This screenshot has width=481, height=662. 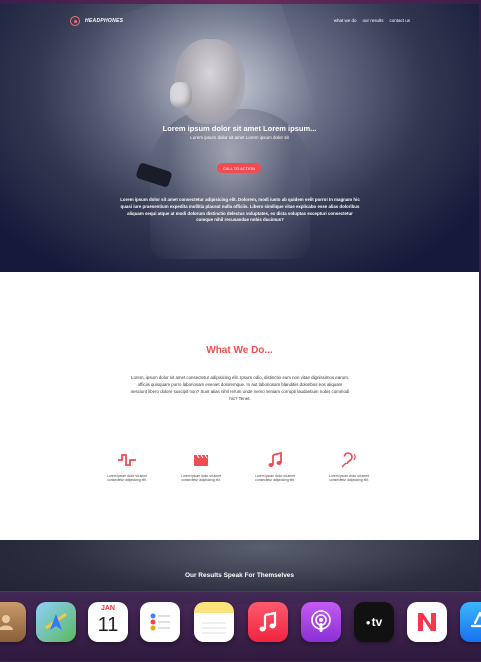 I want to click on app-store-icon, so click(x=470, y=622).